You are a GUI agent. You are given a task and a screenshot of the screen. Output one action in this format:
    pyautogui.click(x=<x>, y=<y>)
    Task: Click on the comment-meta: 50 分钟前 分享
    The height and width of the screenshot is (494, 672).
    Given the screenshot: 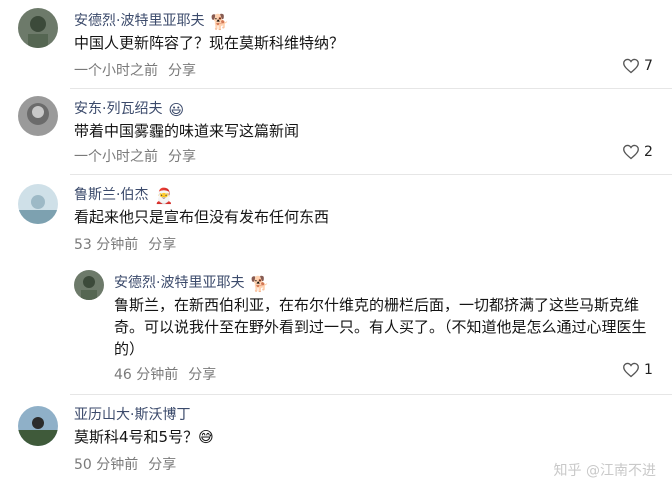 What is the action you would take?
    pyautogui.click(x=125, y=464)
    